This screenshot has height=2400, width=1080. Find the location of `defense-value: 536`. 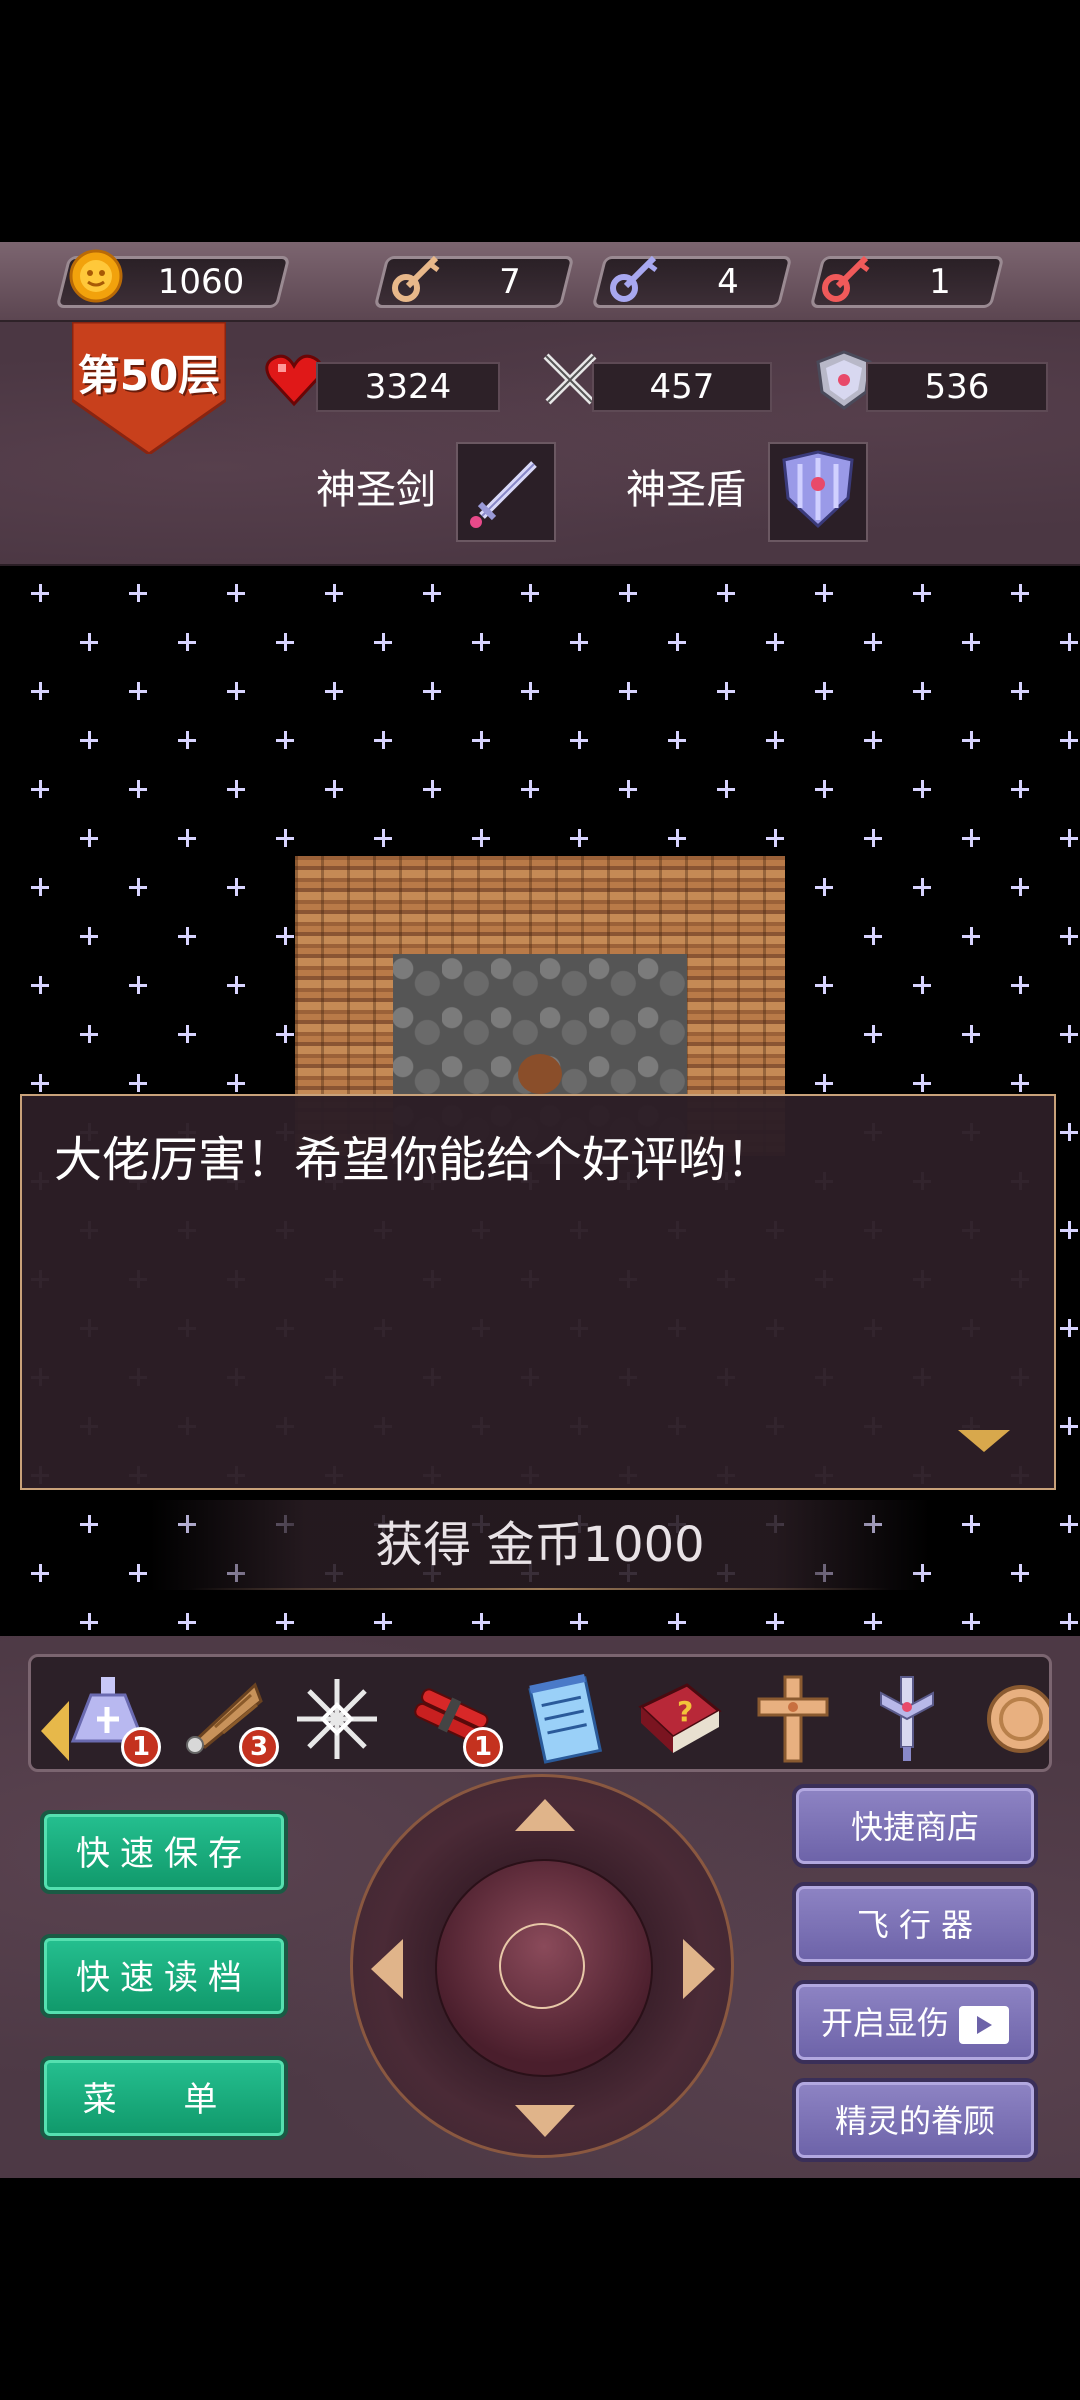

defense-value: 536 is located at coordinates (957, 387).